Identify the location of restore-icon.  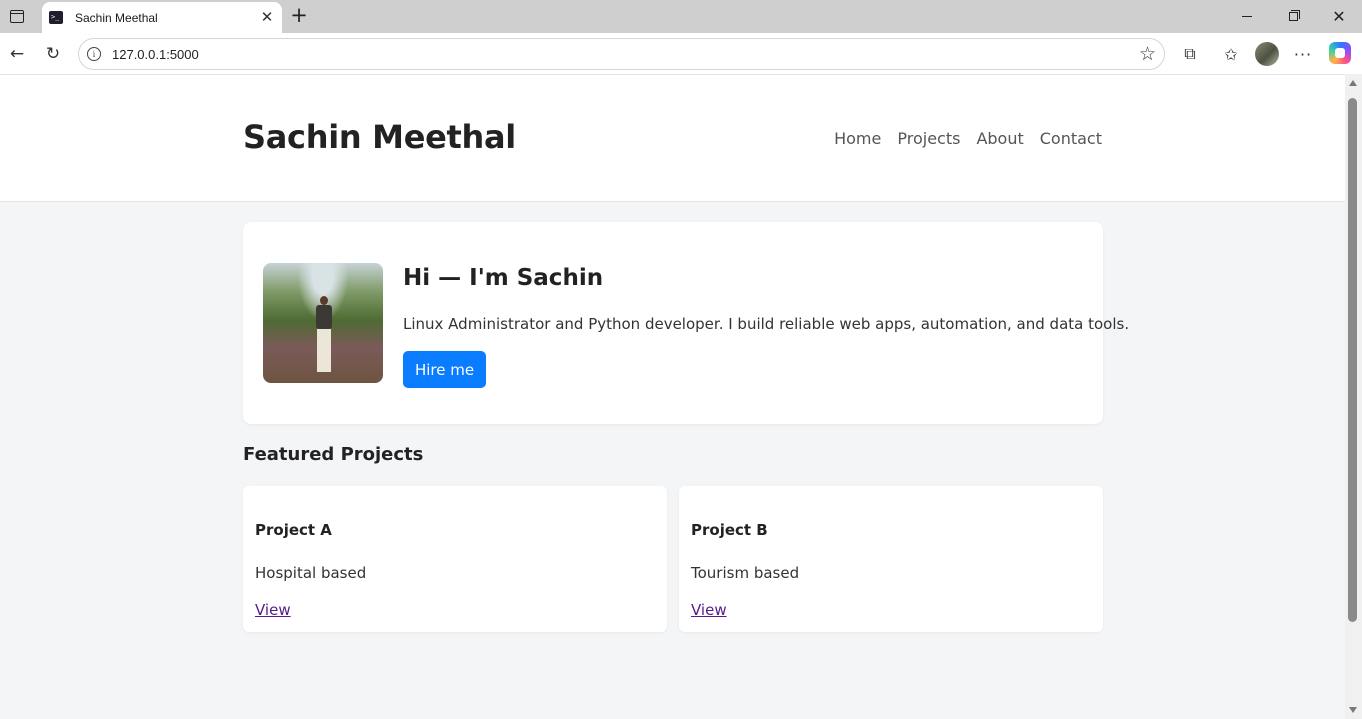
(1294, 15).